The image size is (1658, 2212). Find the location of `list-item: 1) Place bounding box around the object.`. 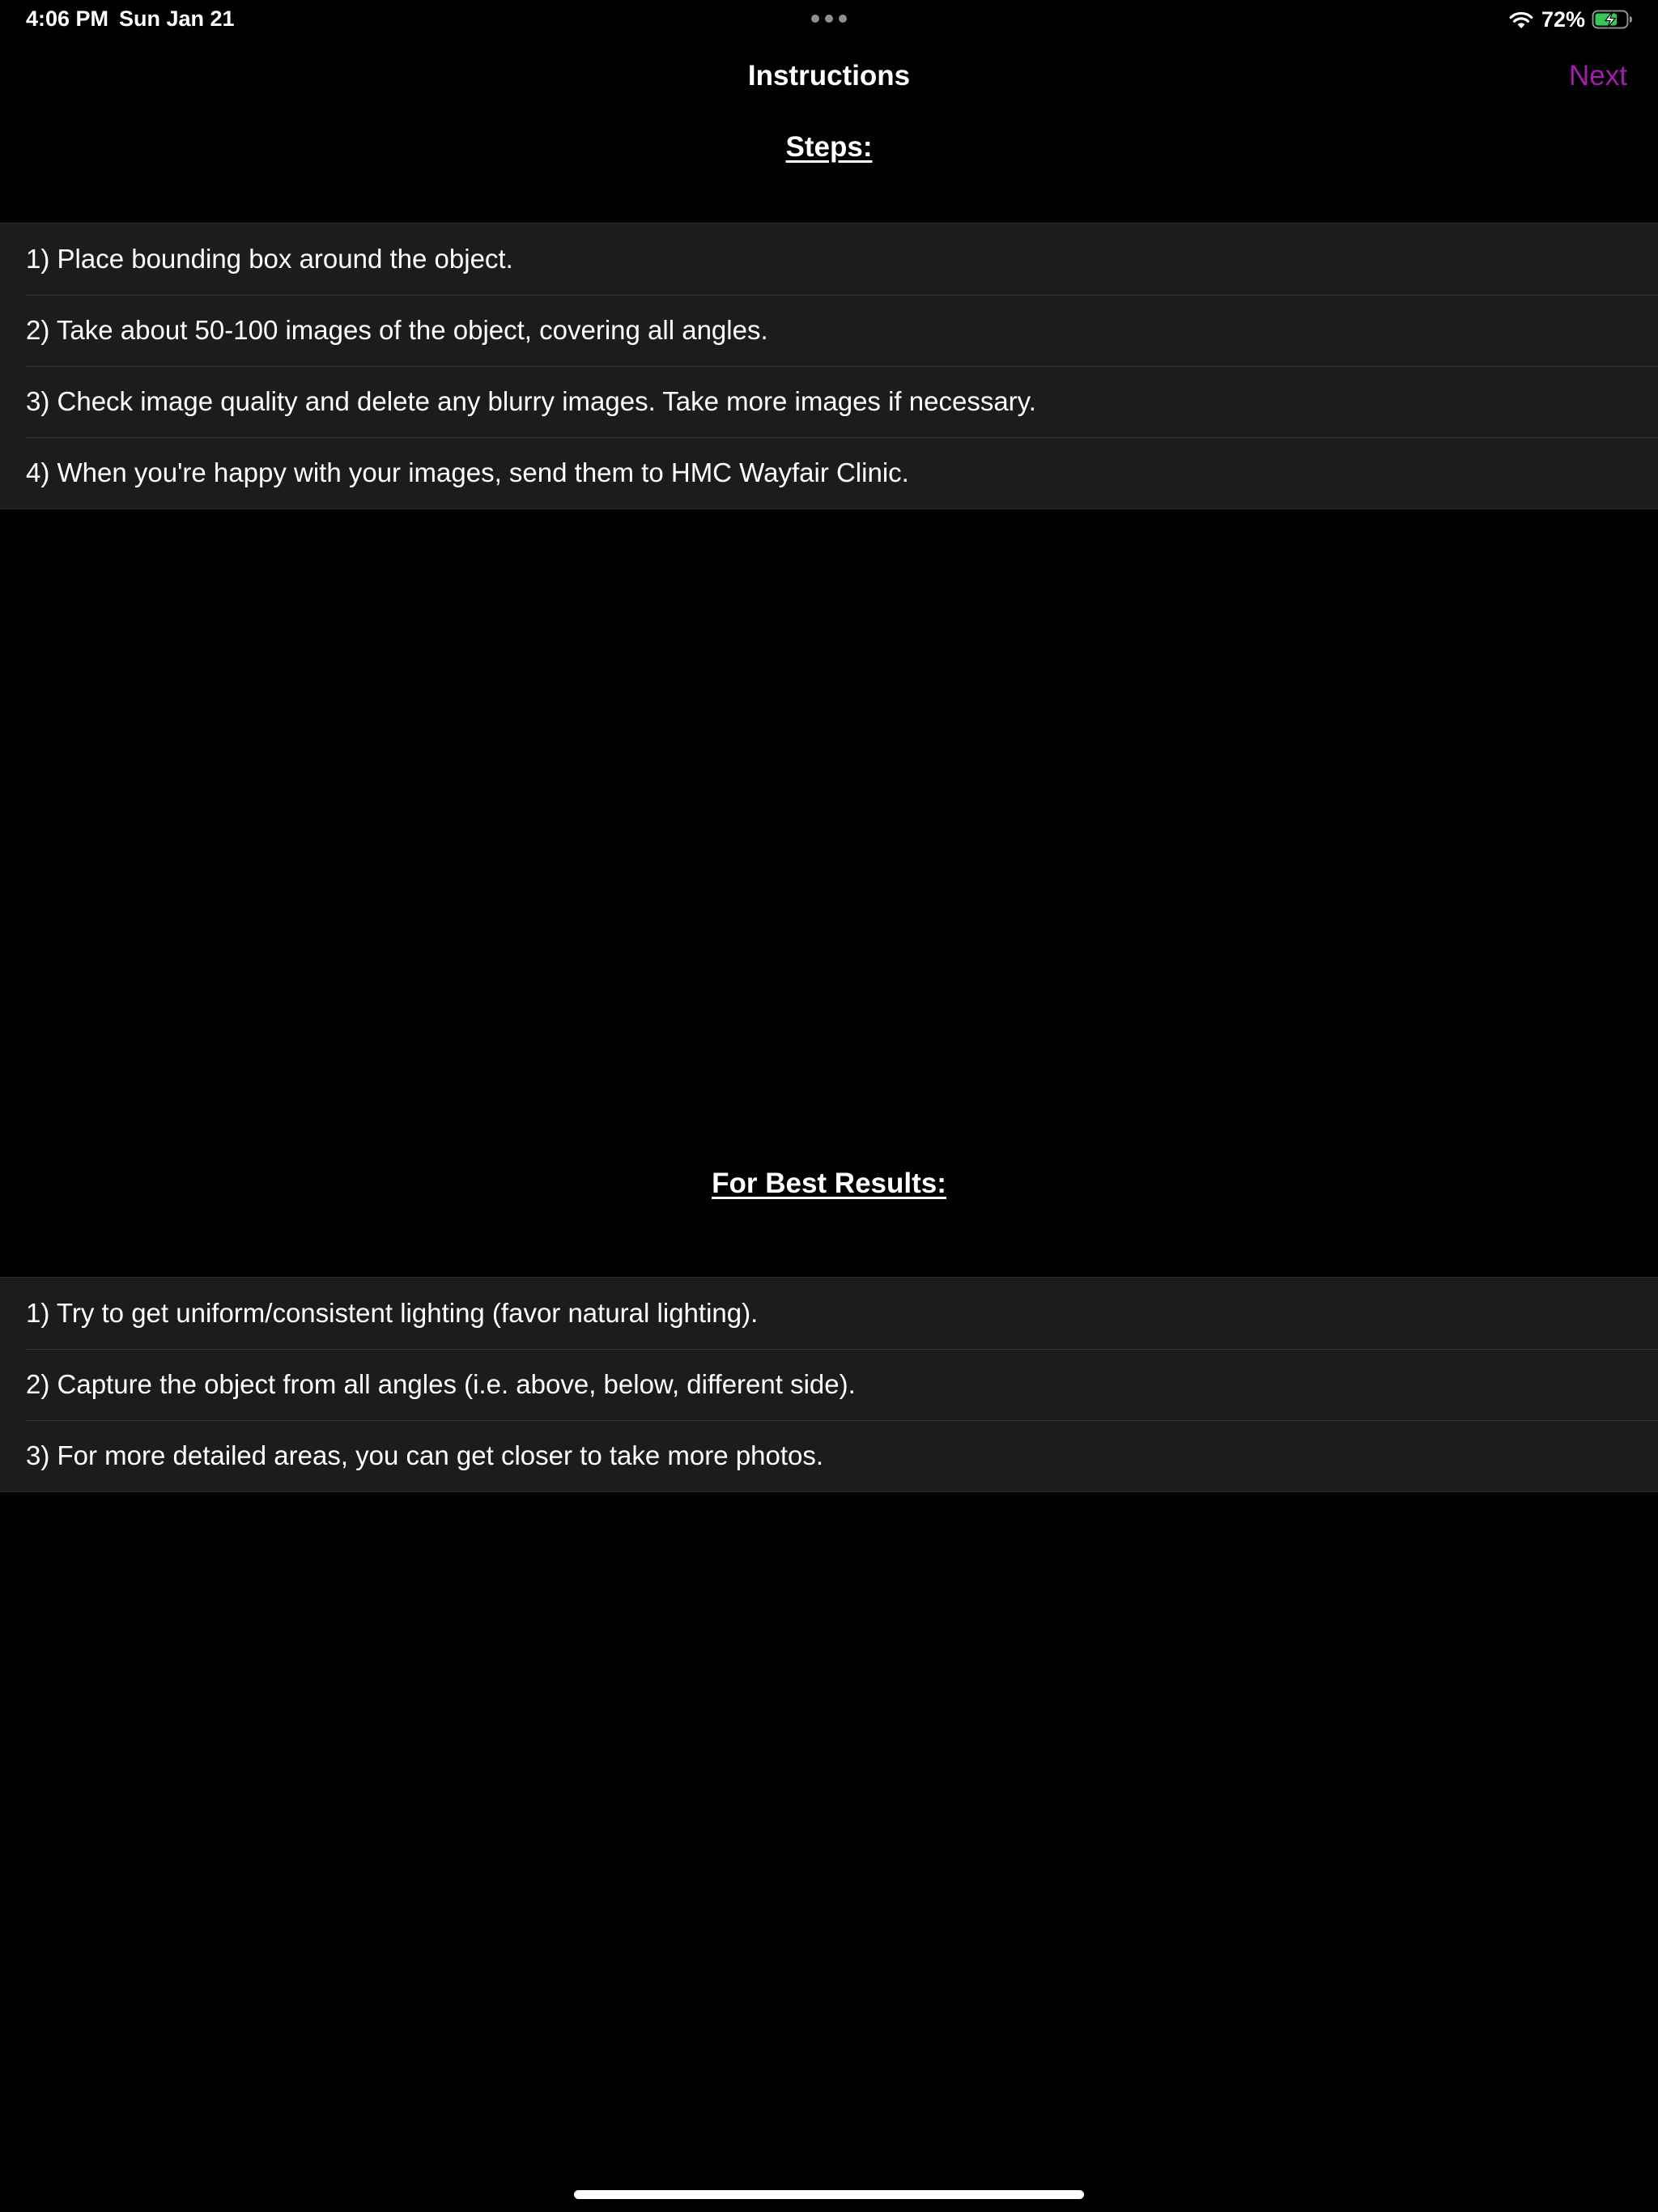

list-item: 1) Place bounding box around the object. is located at coordinates (269, 259).